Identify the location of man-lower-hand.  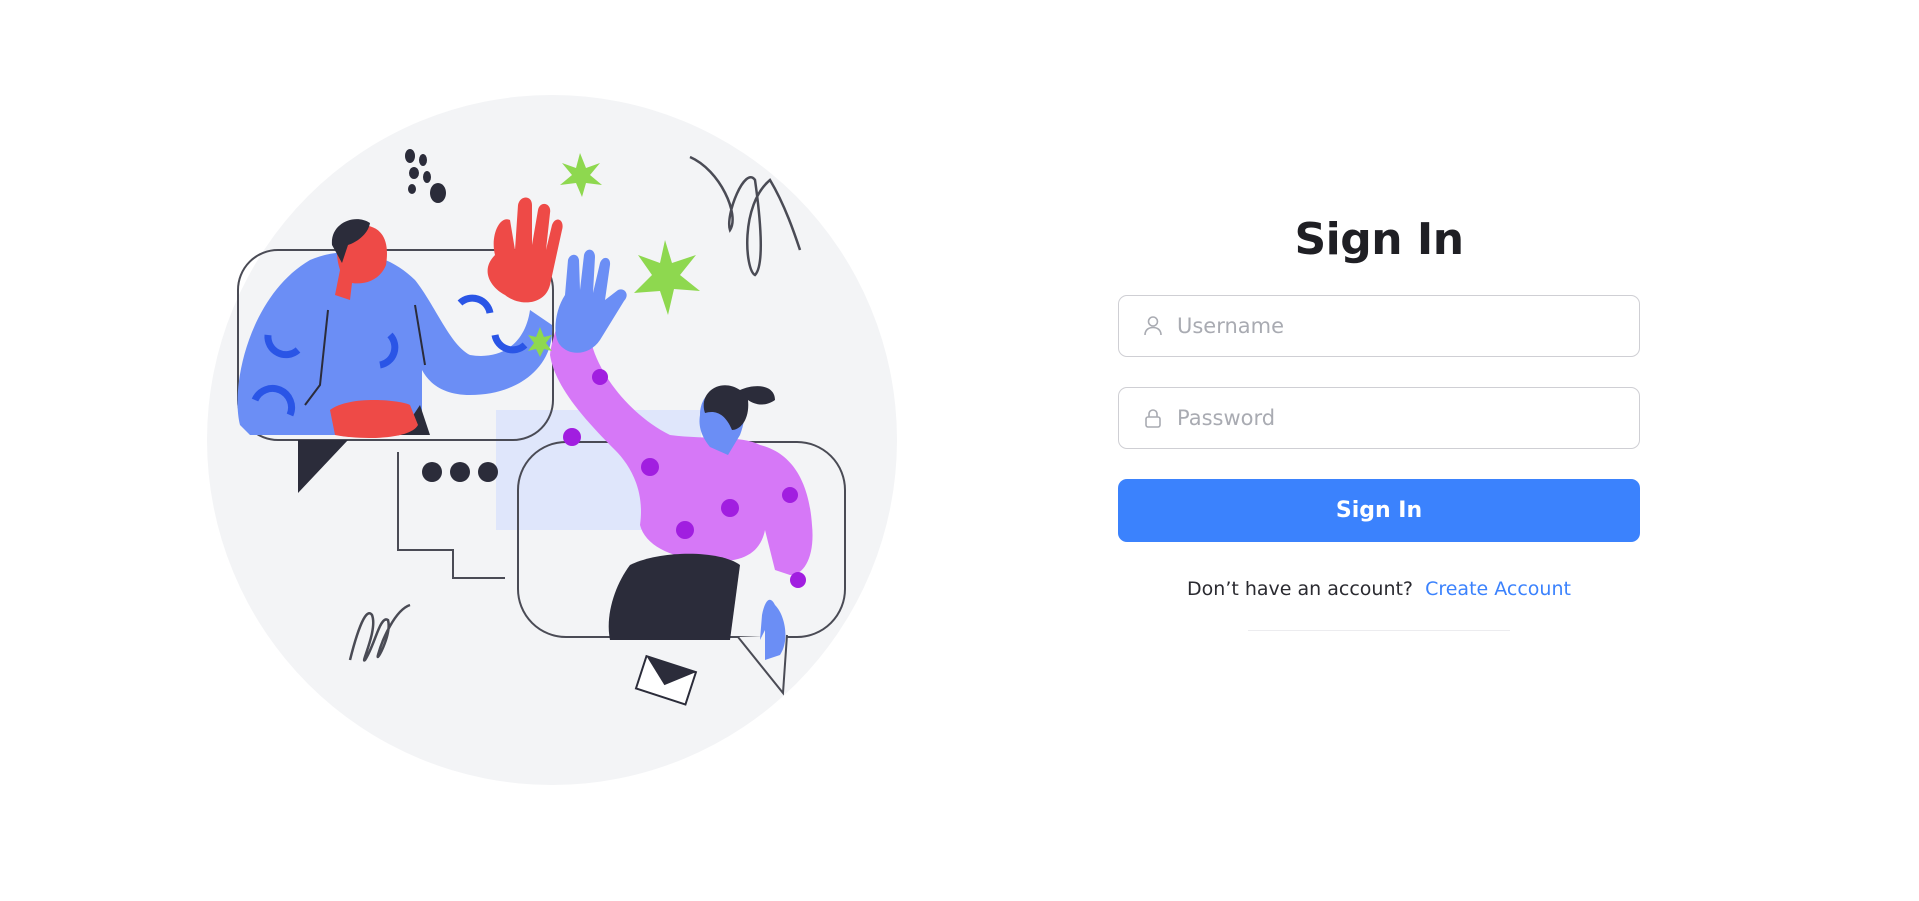
(374, 419).